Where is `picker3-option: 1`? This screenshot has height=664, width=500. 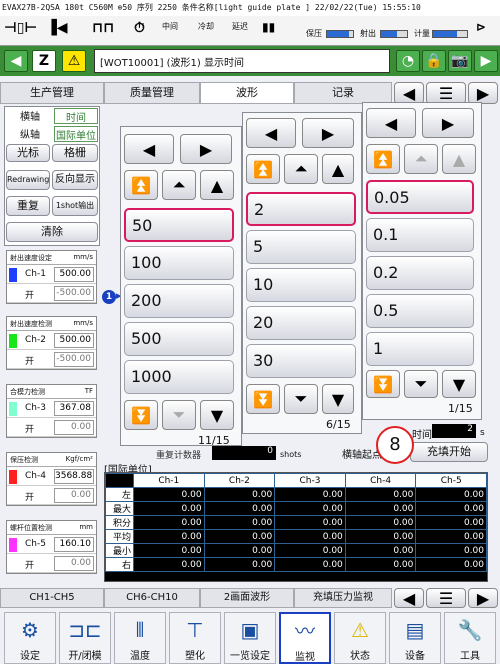
picker3-option: 1 is located at coordinates (420, 349).